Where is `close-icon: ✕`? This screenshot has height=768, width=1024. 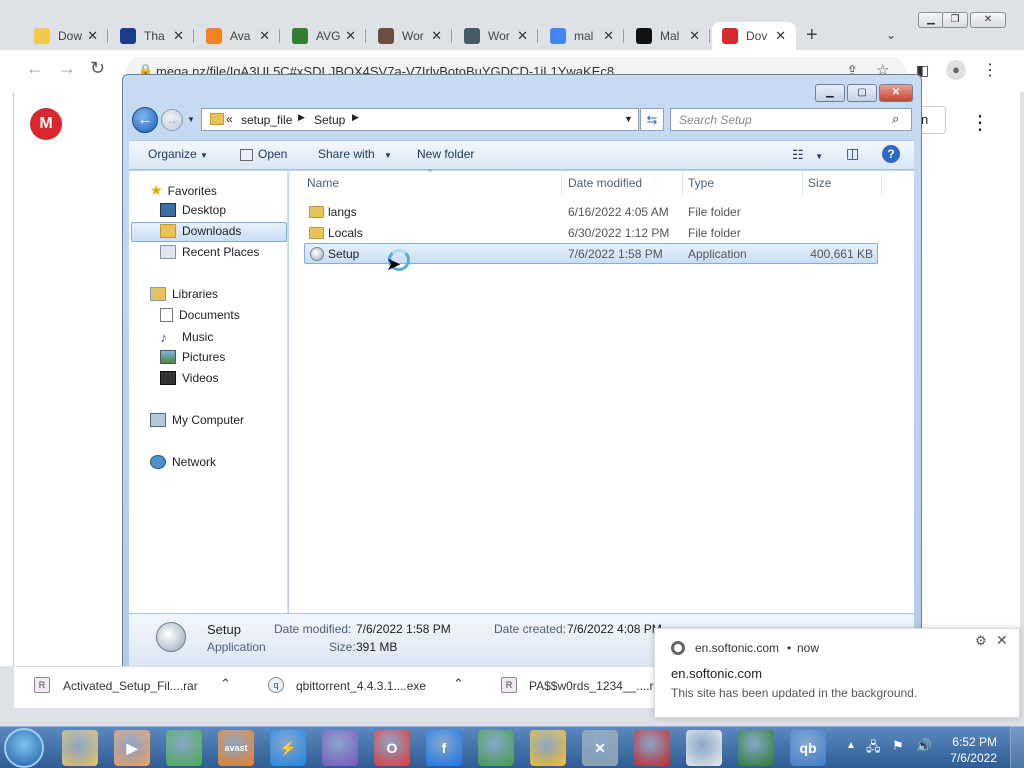 close-icon: ✕ is located at coordinates (1002, 640).